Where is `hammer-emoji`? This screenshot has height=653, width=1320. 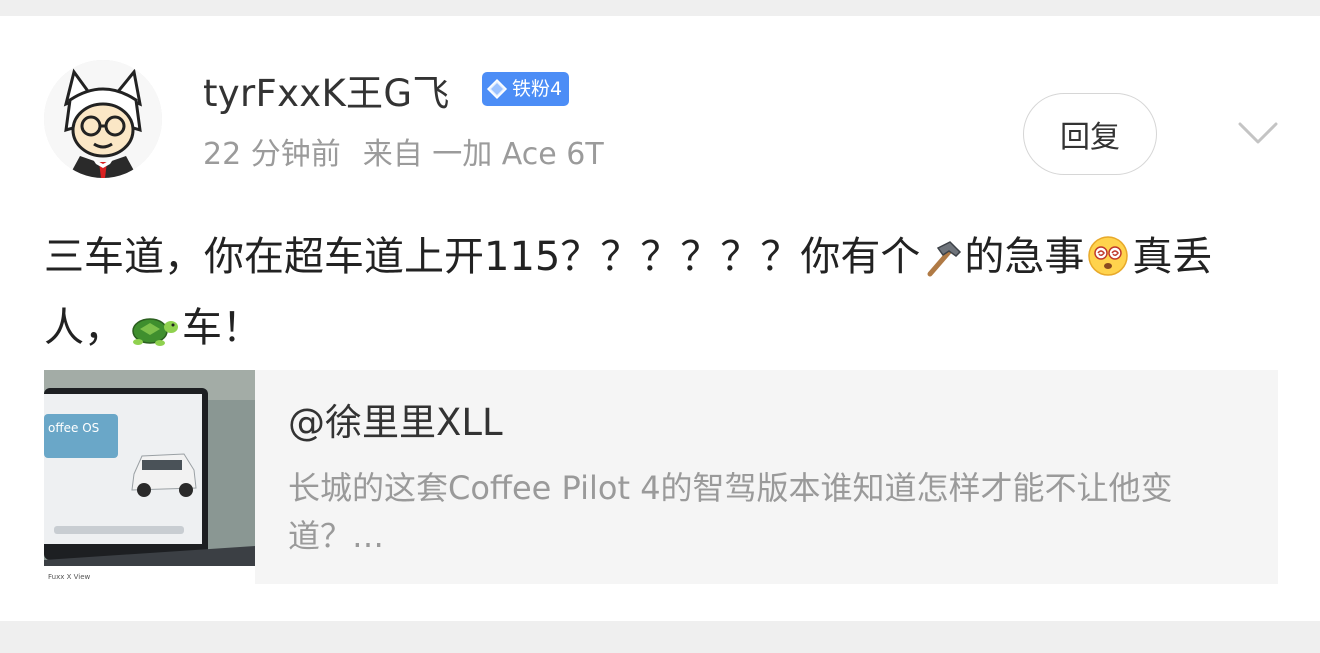 hammer-emoji is located at coordinates (942, 265).